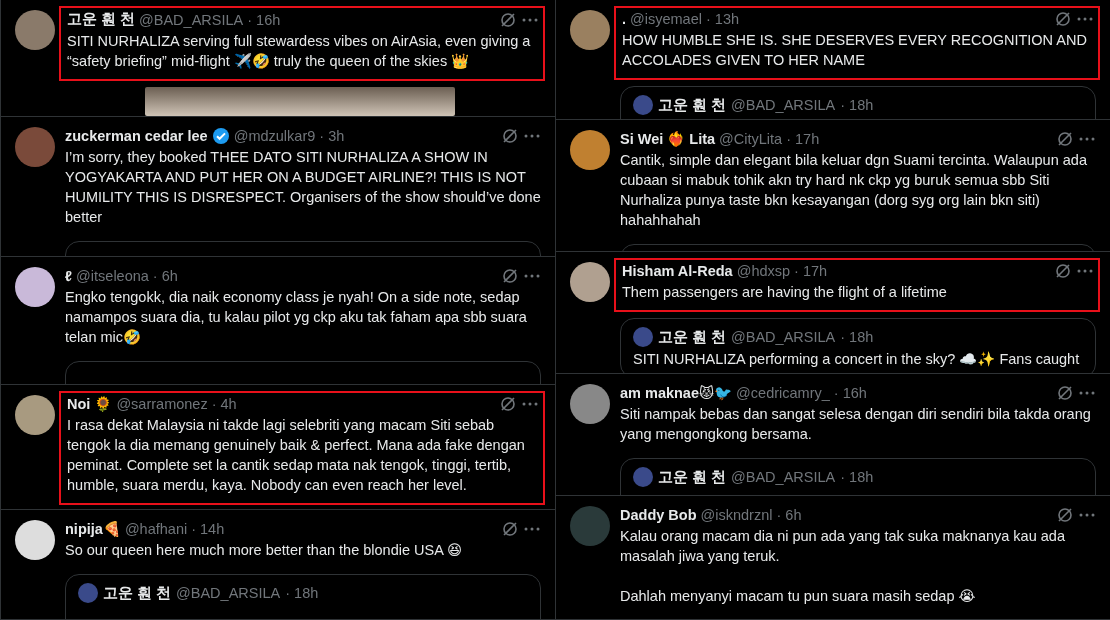 This screenshot has width=1110, height=620. Describe the element at coordinates (296, 455) in the screenshot. I see `post-text: I rasa dekat Malaysia ni takde lagi selebriti yang macam Siti sebab tengok la dia memang genuinely baik & perfect. Mana ada fake dengan peminat. Complete set la cantik sedap mata nak tengok, tinggi, tertib, humble, suara merdu, kaya. Nobody can even reach her level.` at that location.